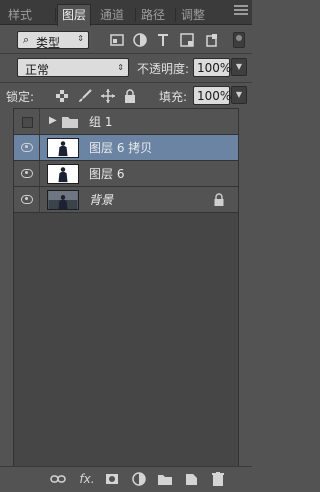 This screenshot has width=320, height=492. I want to click on trash-icon, so click(218, 479).